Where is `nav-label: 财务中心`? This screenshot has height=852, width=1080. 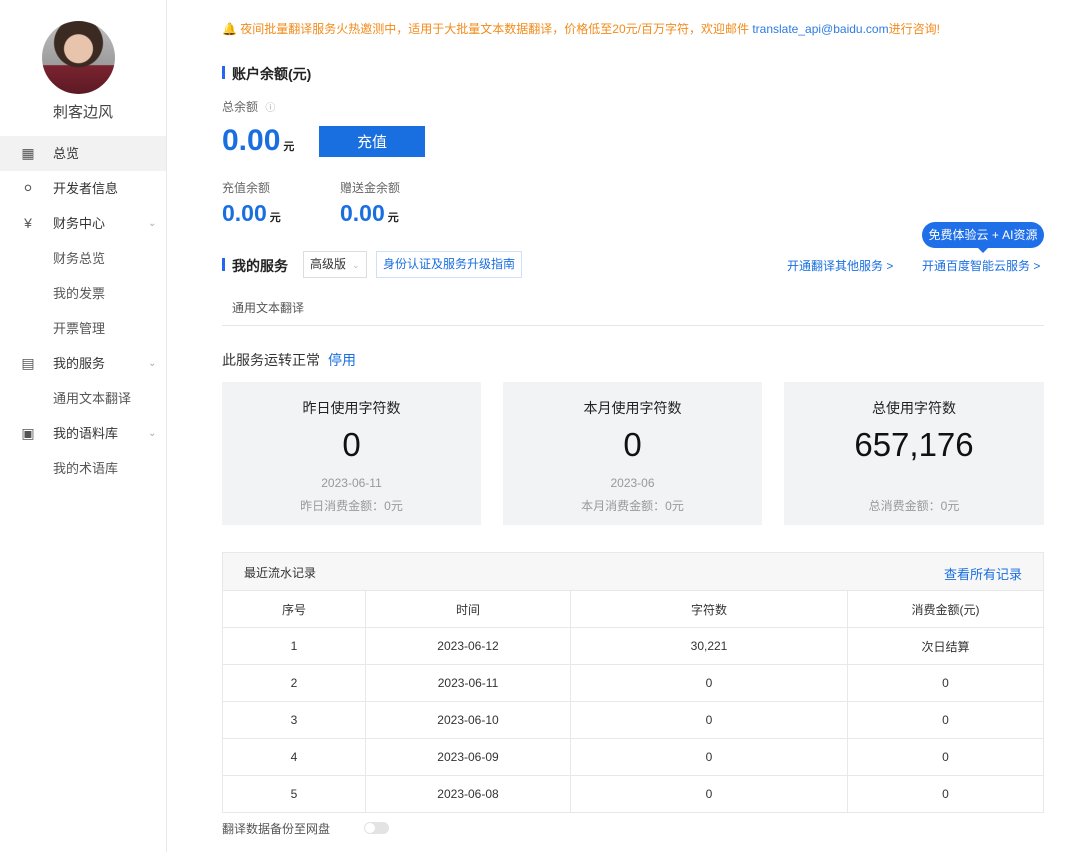 nav-label: 财务中心 is located at coordinates (79, 223).